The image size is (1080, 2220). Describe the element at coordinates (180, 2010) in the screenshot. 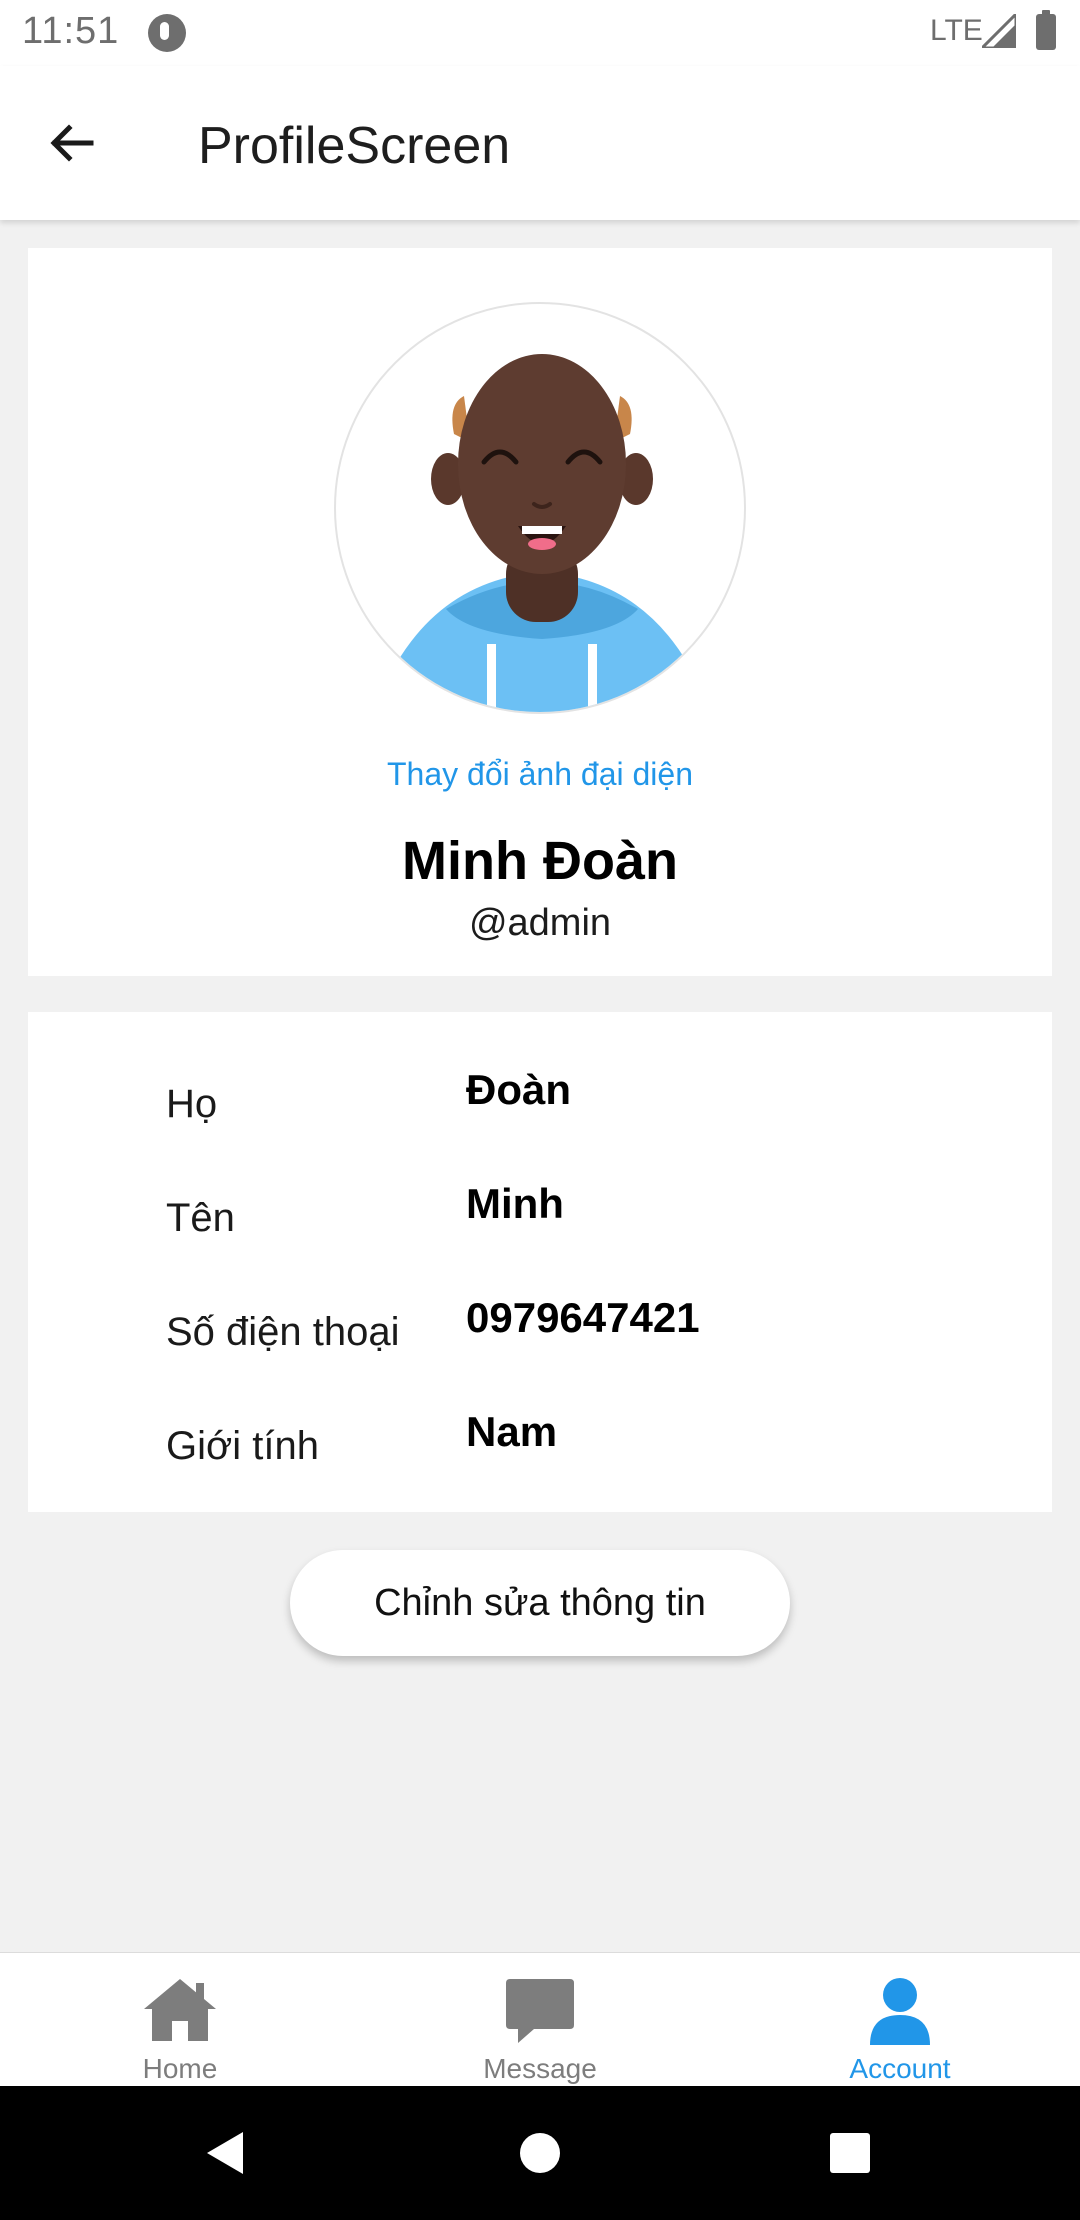

I see `home-icon` at that location.